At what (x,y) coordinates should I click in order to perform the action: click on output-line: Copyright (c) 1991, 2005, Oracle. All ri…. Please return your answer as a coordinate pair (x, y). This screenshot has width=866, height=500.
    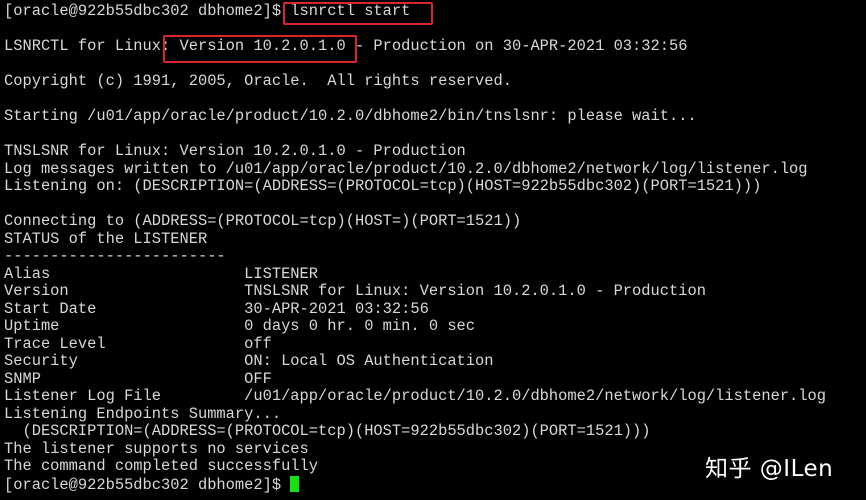
    Looking at the image, I should click on (258, 81).